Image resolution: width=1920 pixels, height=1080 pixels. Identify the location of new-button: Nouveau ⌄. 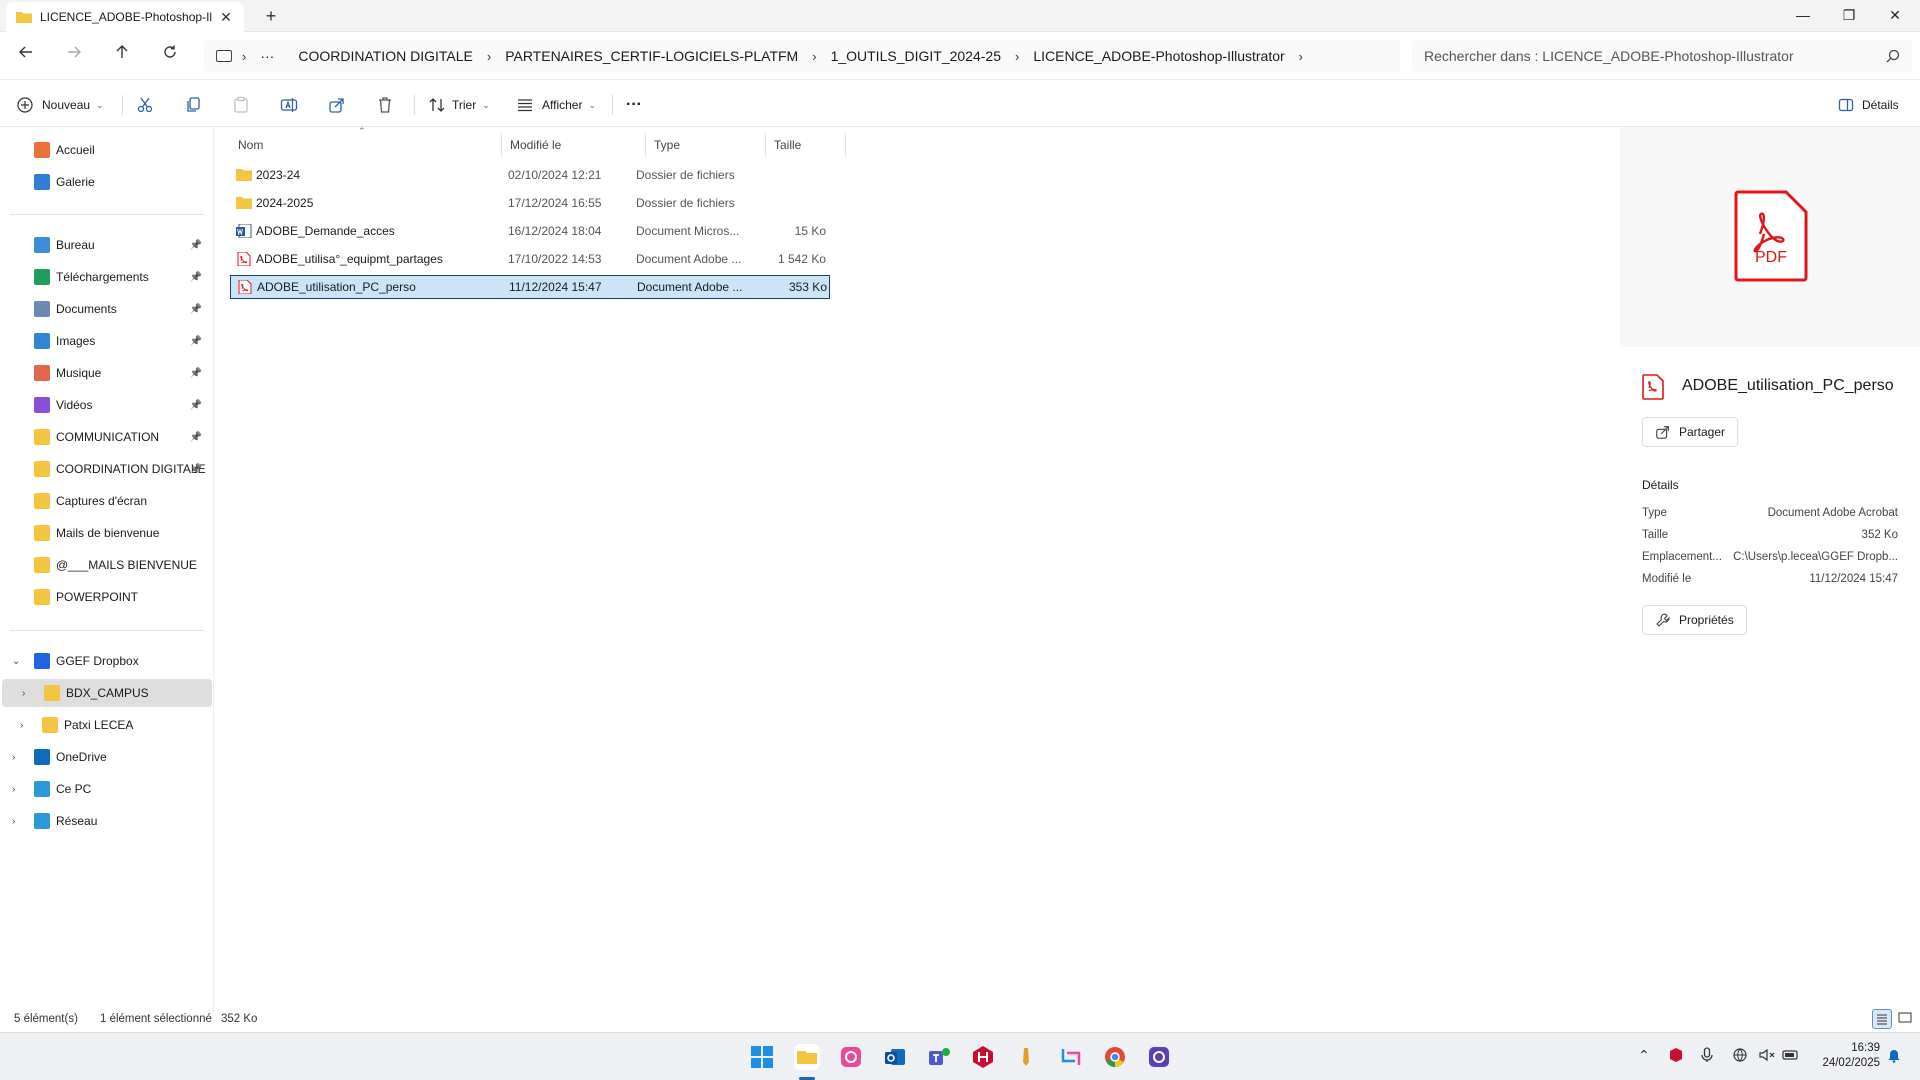
(60, 105).